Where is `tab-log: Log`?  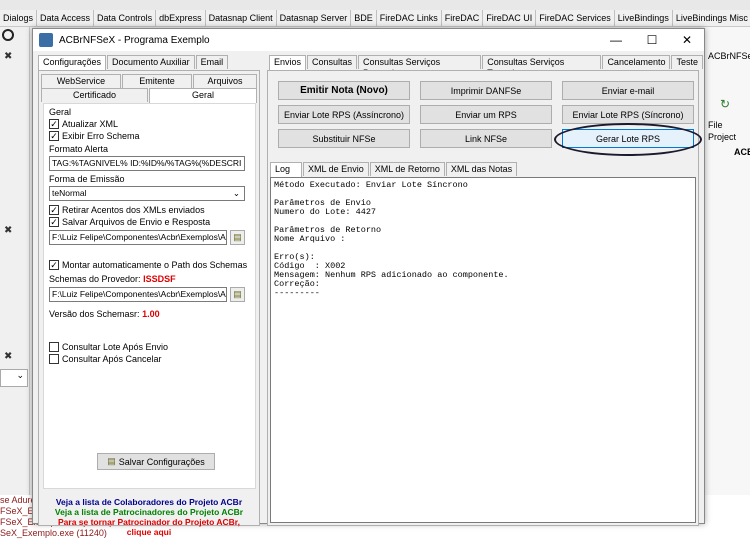
tab-log: Log is located at coordinates (286, 169).